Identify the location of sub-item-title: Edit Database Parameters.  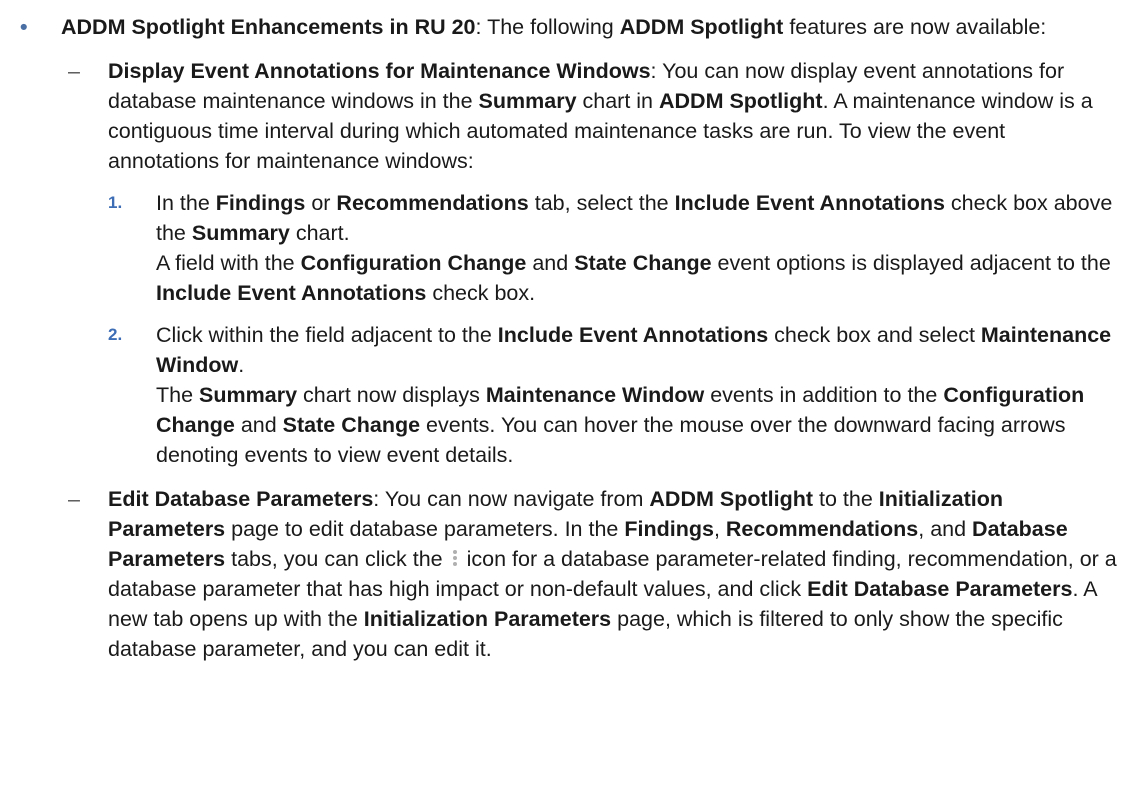
(241, 499).